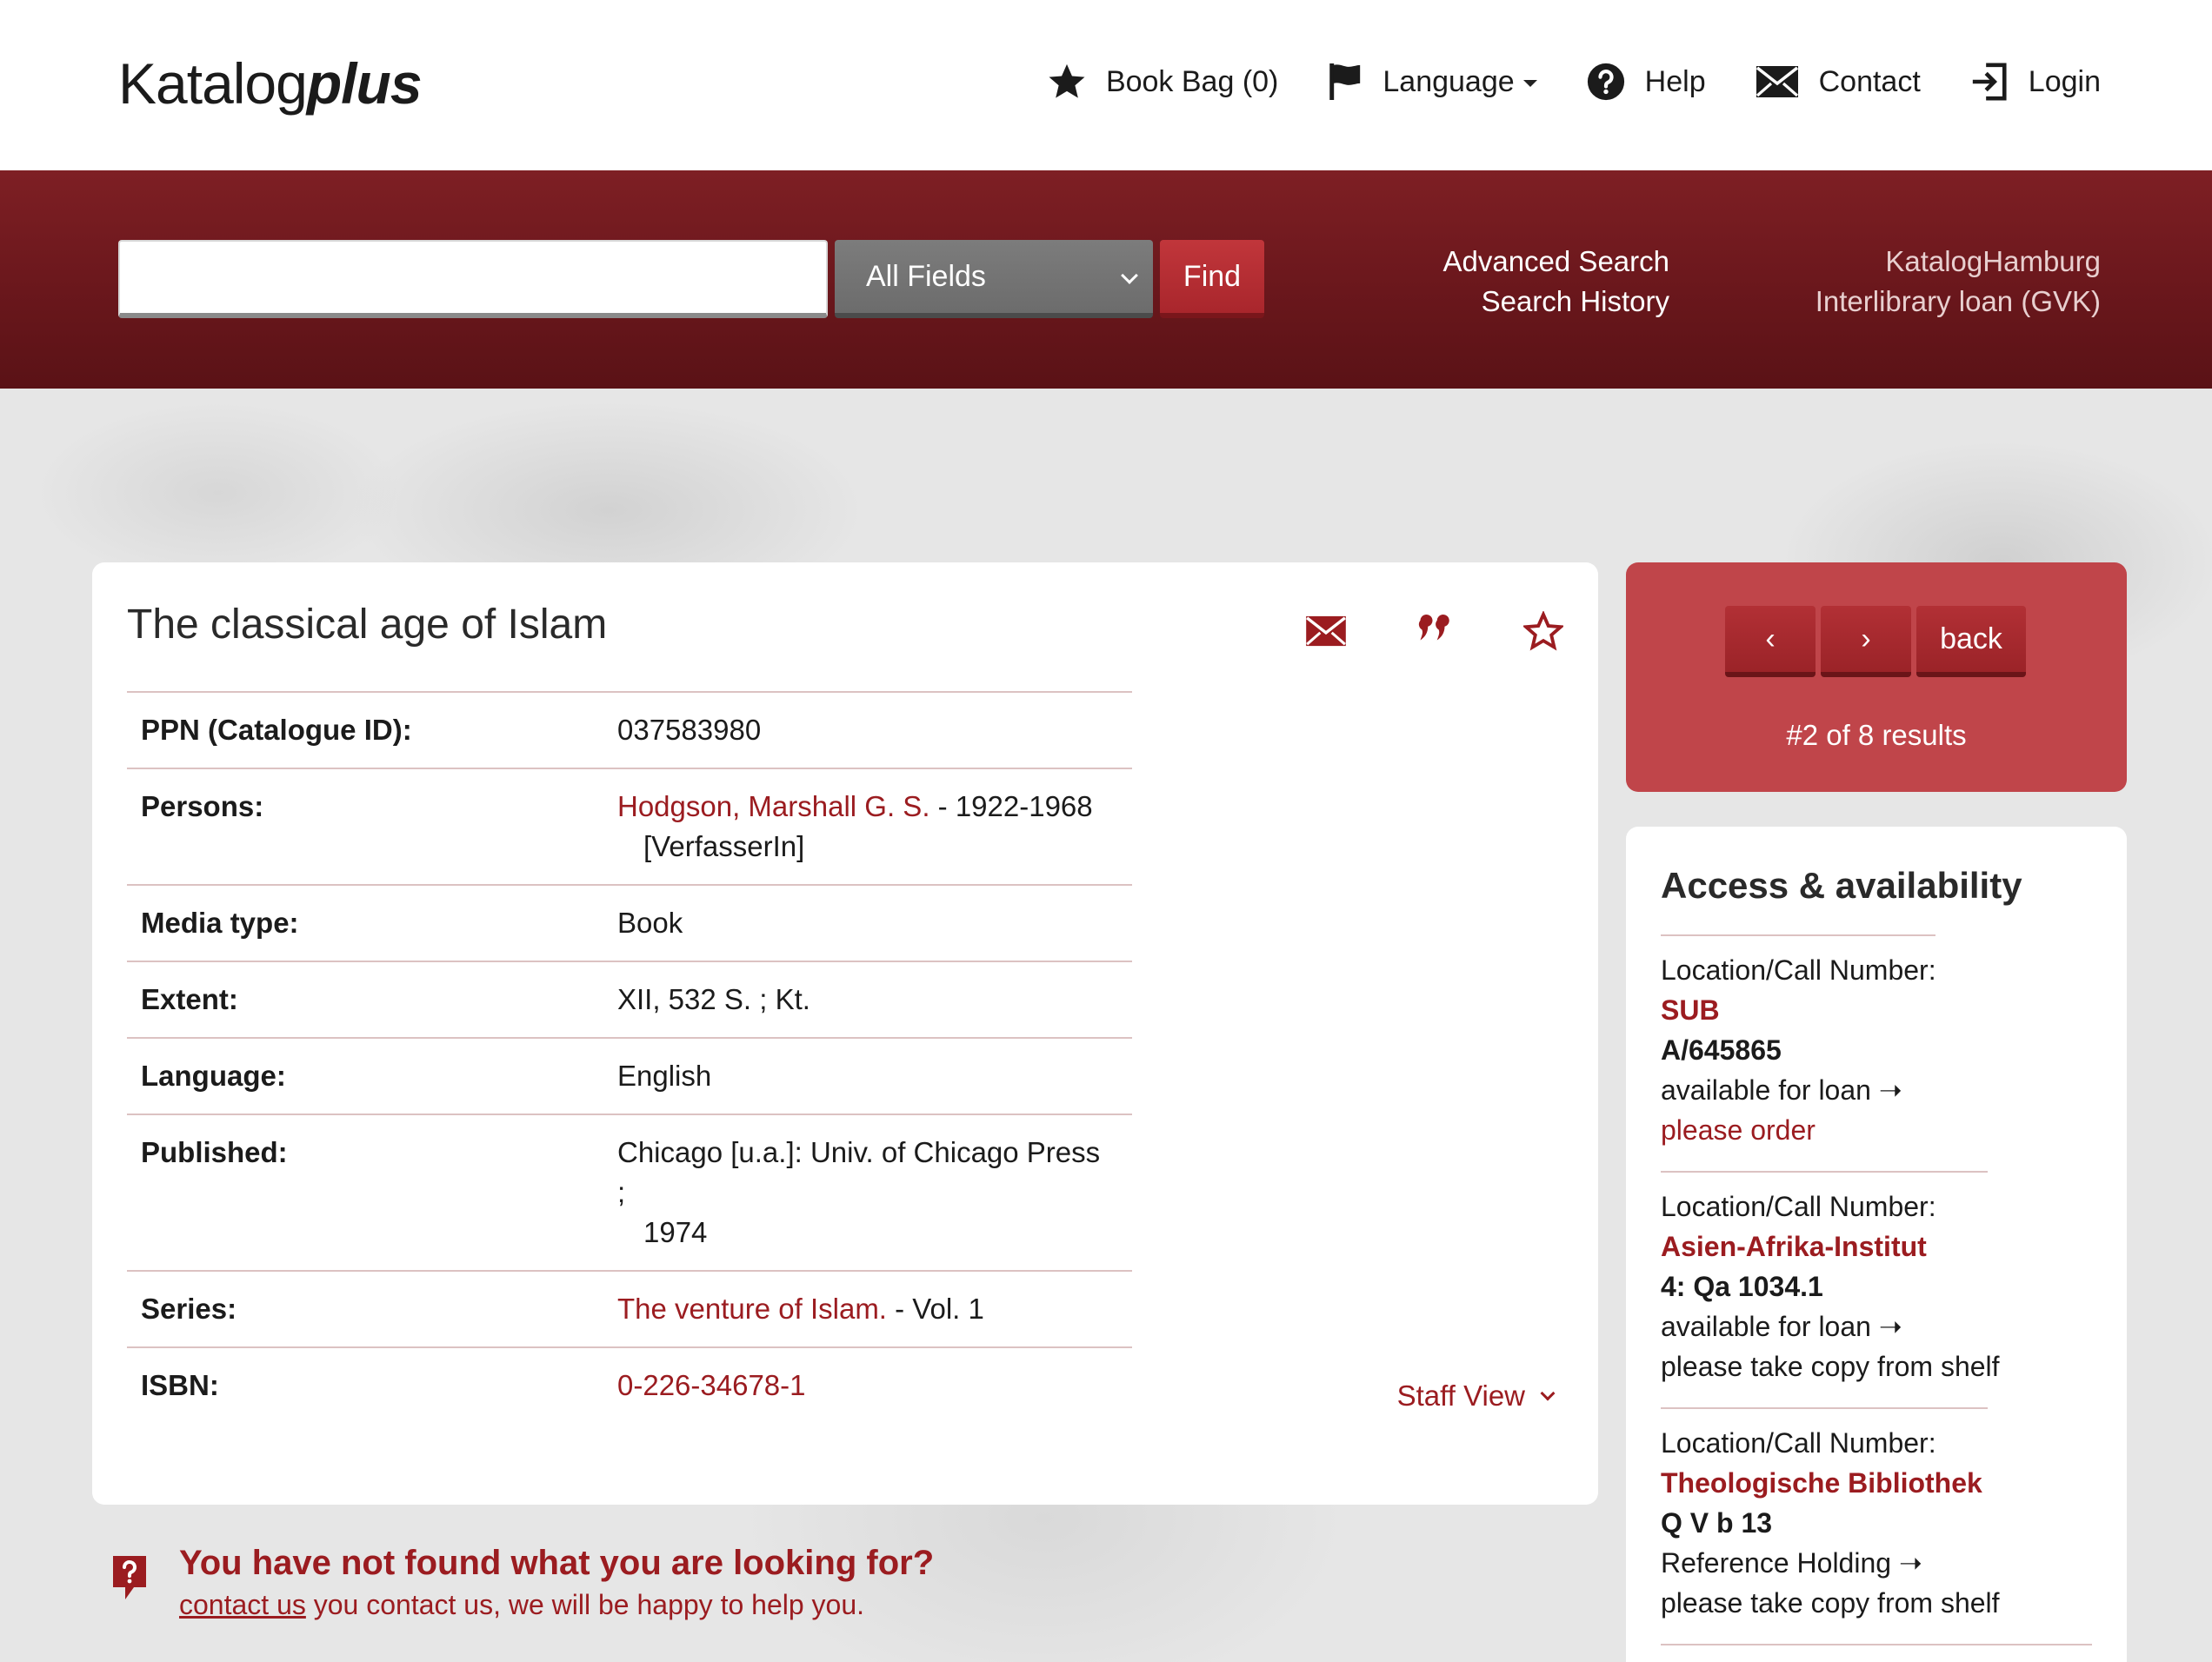 The height and width of the screenshot is (1662, 2212). What do you see at coordinates (1838, 81) in the screenshot?
I see `contact-link: Contact` at bounding box center [1838, 81].